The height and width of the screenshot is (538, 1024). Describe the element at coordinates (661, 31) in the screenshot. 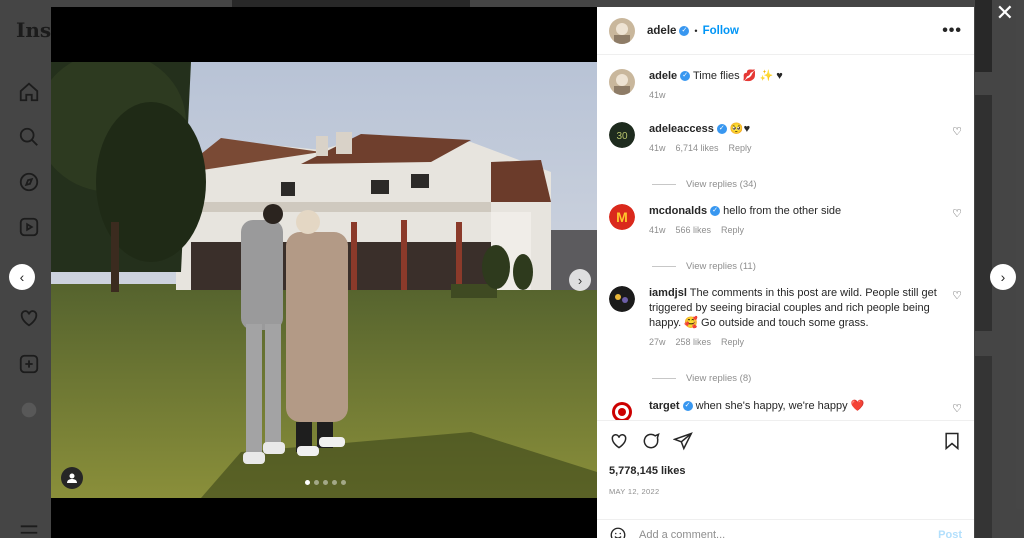

I see `author-username: adele` at that location.